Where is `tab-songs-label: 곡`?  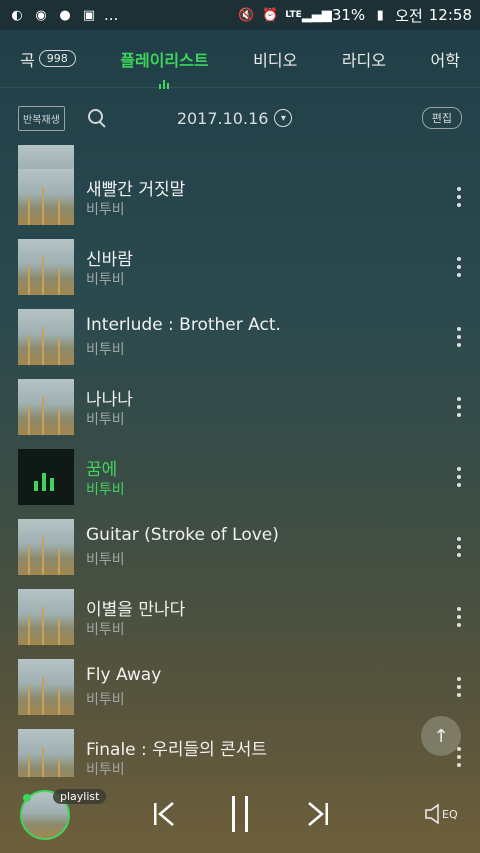
tab-songs-label: 곡 is located at coordinates (27, 60).